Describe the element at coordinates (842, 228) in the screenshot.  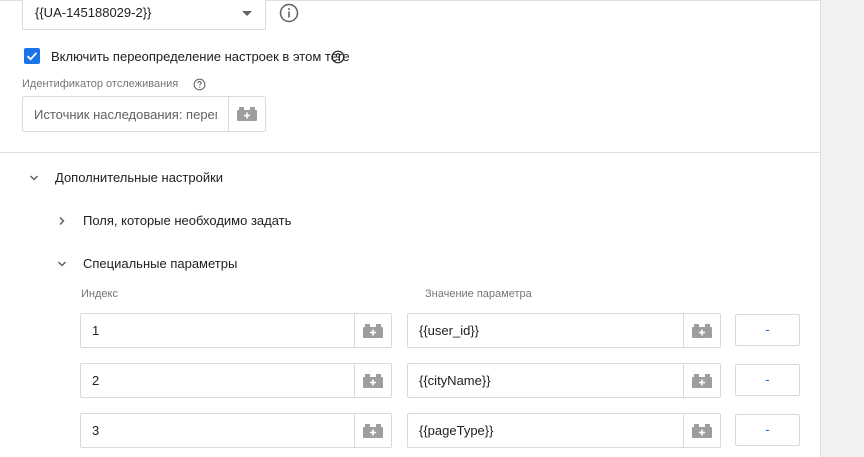
I see `page-background-gutter` at that location.